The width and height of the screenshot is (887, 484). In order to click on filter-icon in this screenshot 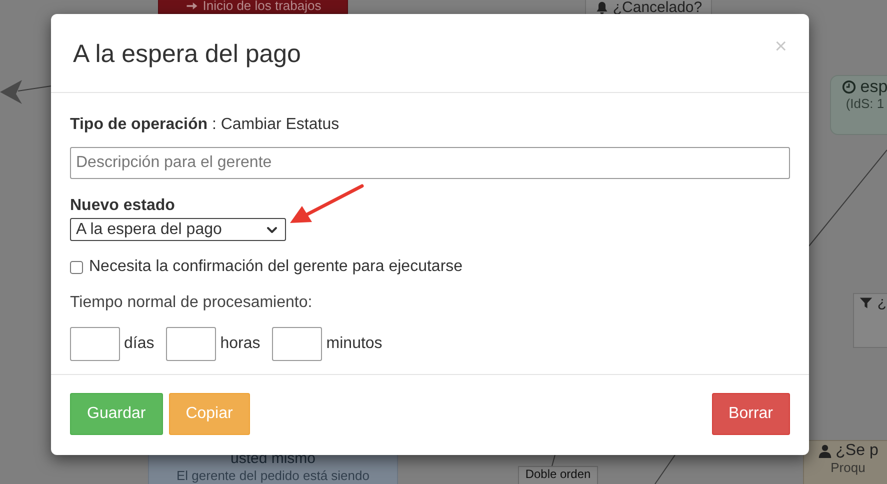, I will do `click(866, 303)`.